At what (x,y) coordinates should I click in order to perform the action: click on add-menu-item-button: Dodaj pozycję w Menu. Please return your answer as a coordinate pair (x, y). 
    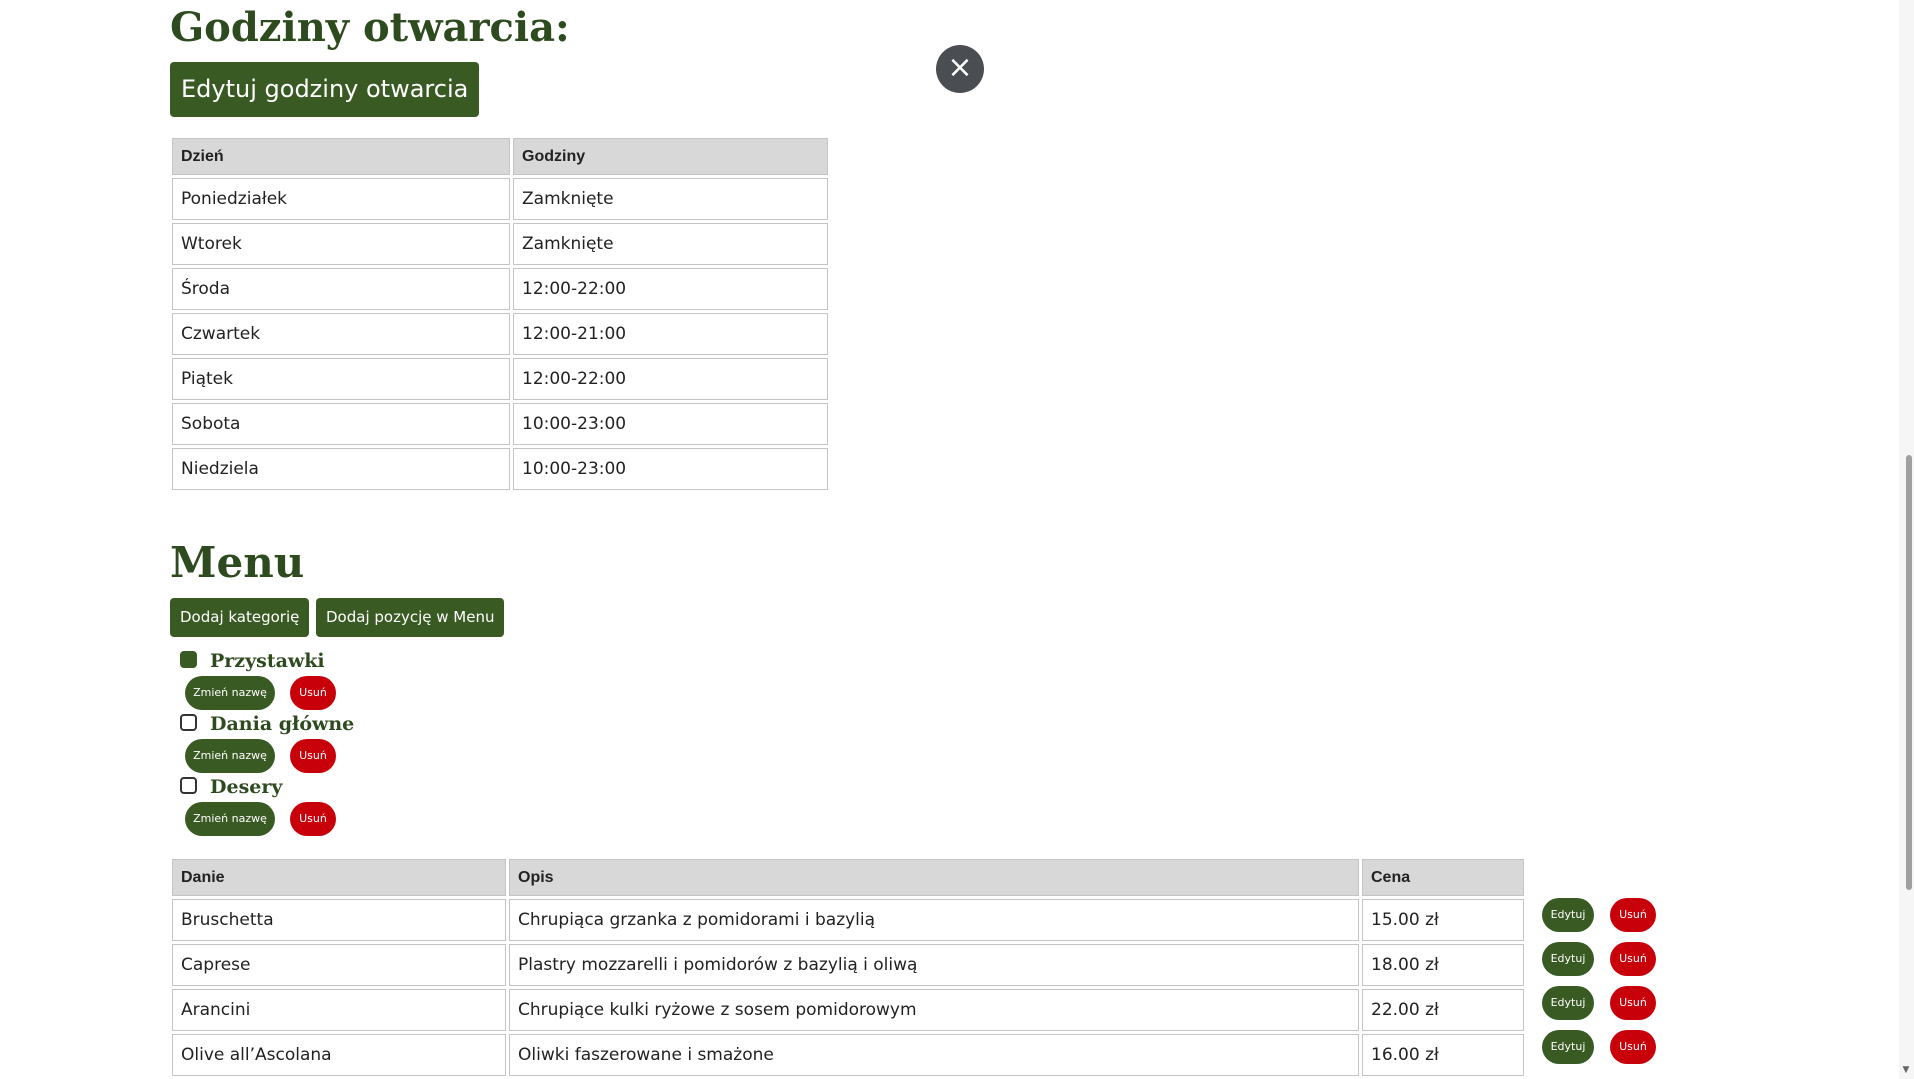
    Looking at the image, I should click on (410, 617).